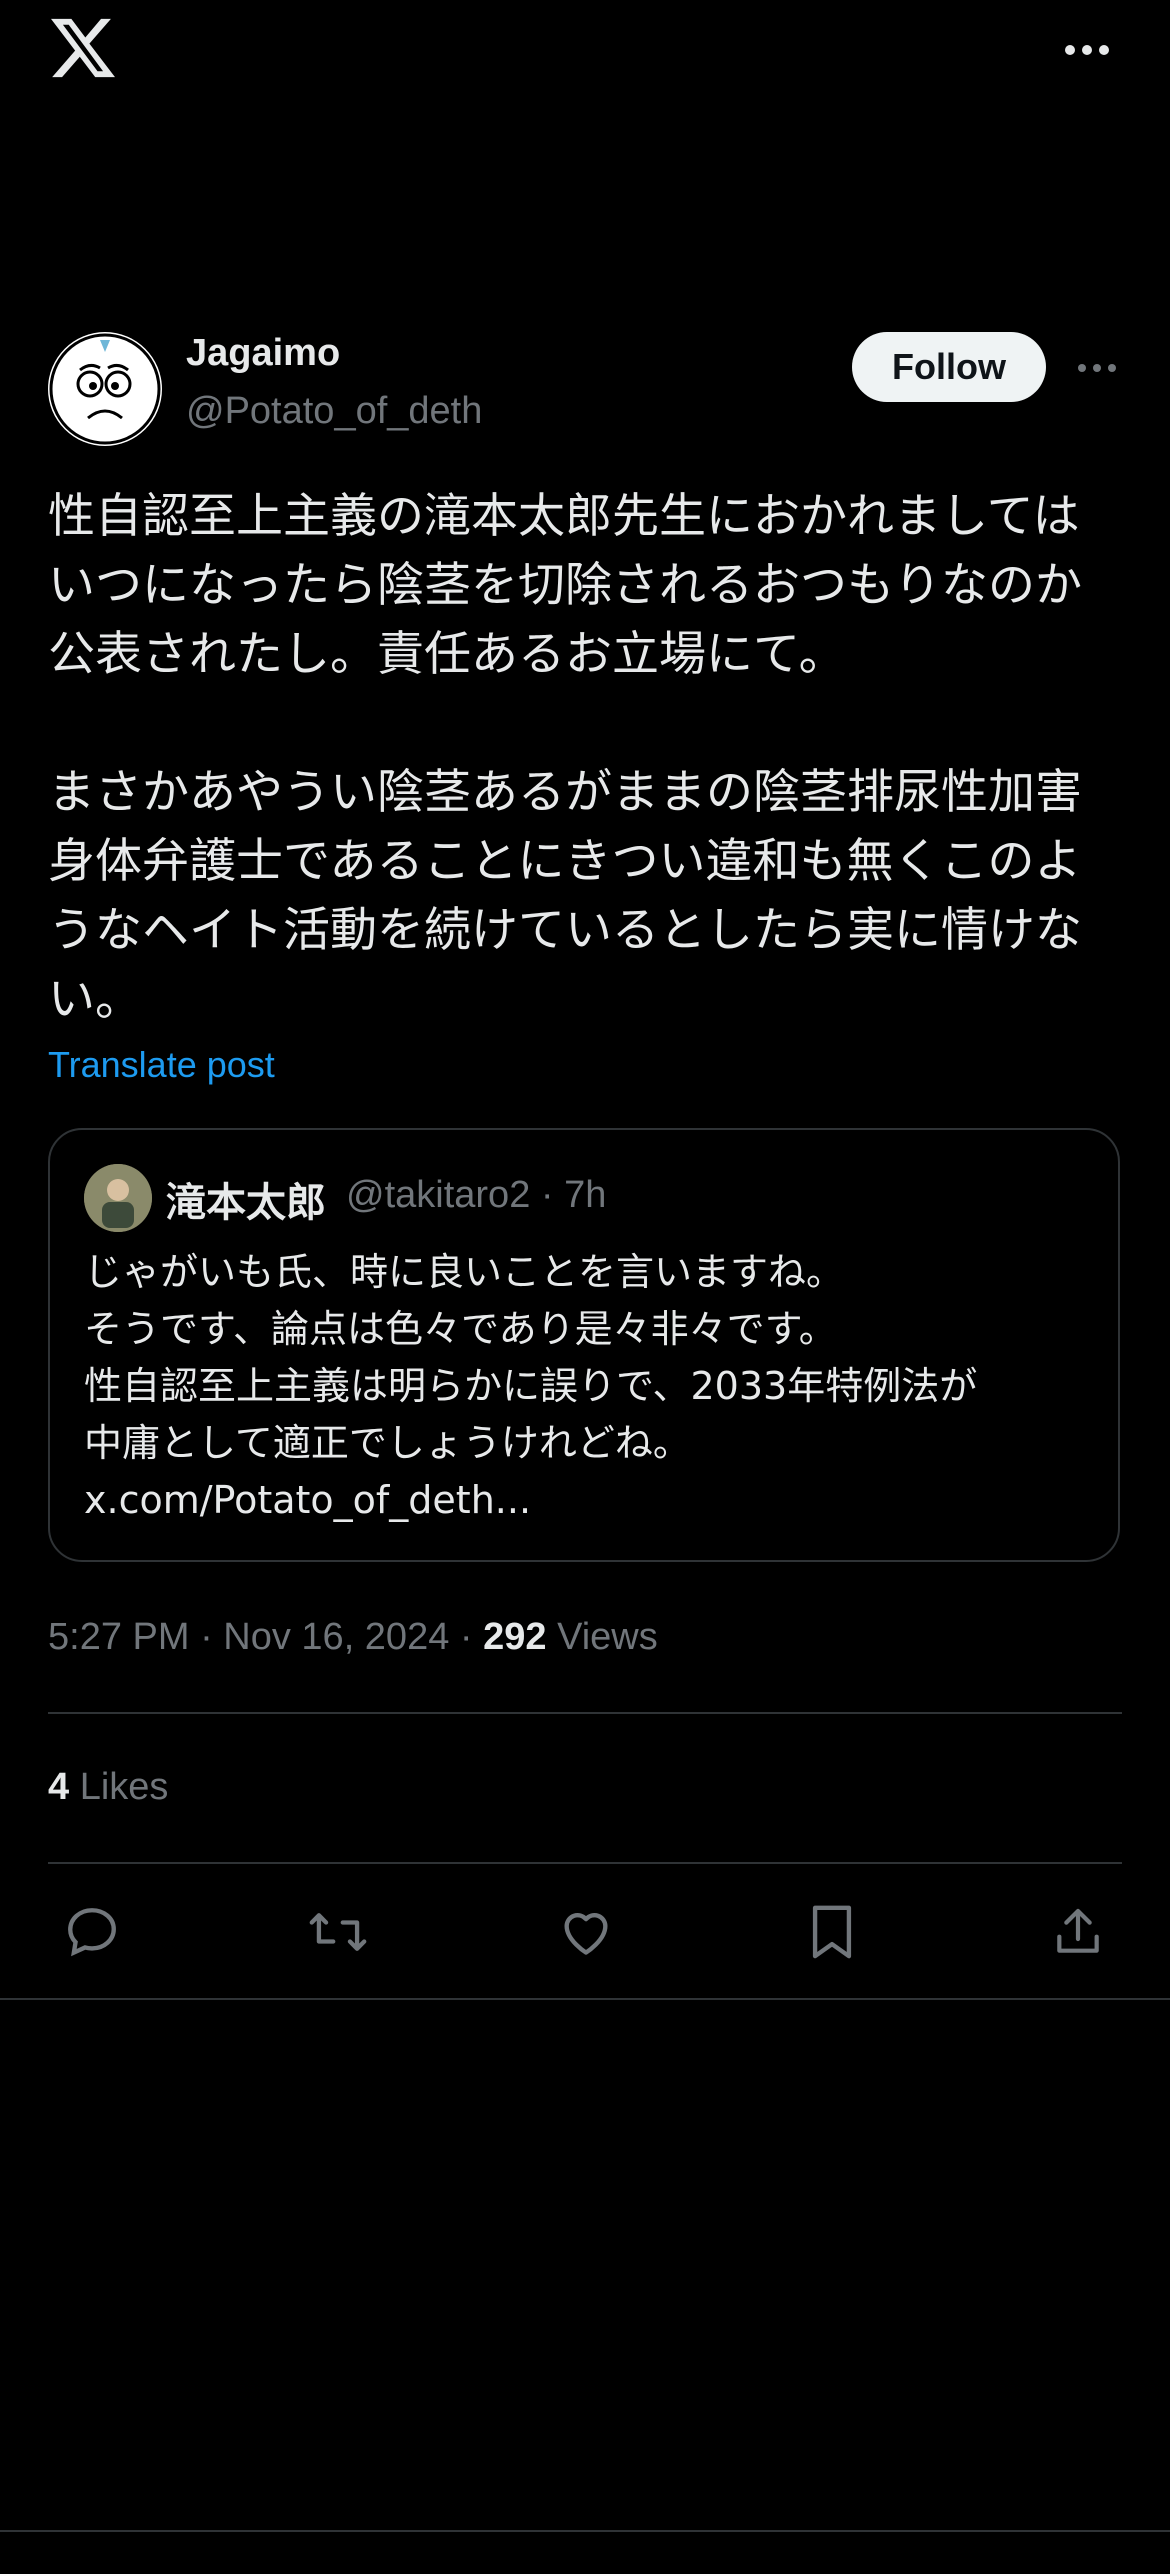 Image resolution: width=1170 pixels, height=2574 pixels. I want to click on bookmark-icon, so click(832, 1932).